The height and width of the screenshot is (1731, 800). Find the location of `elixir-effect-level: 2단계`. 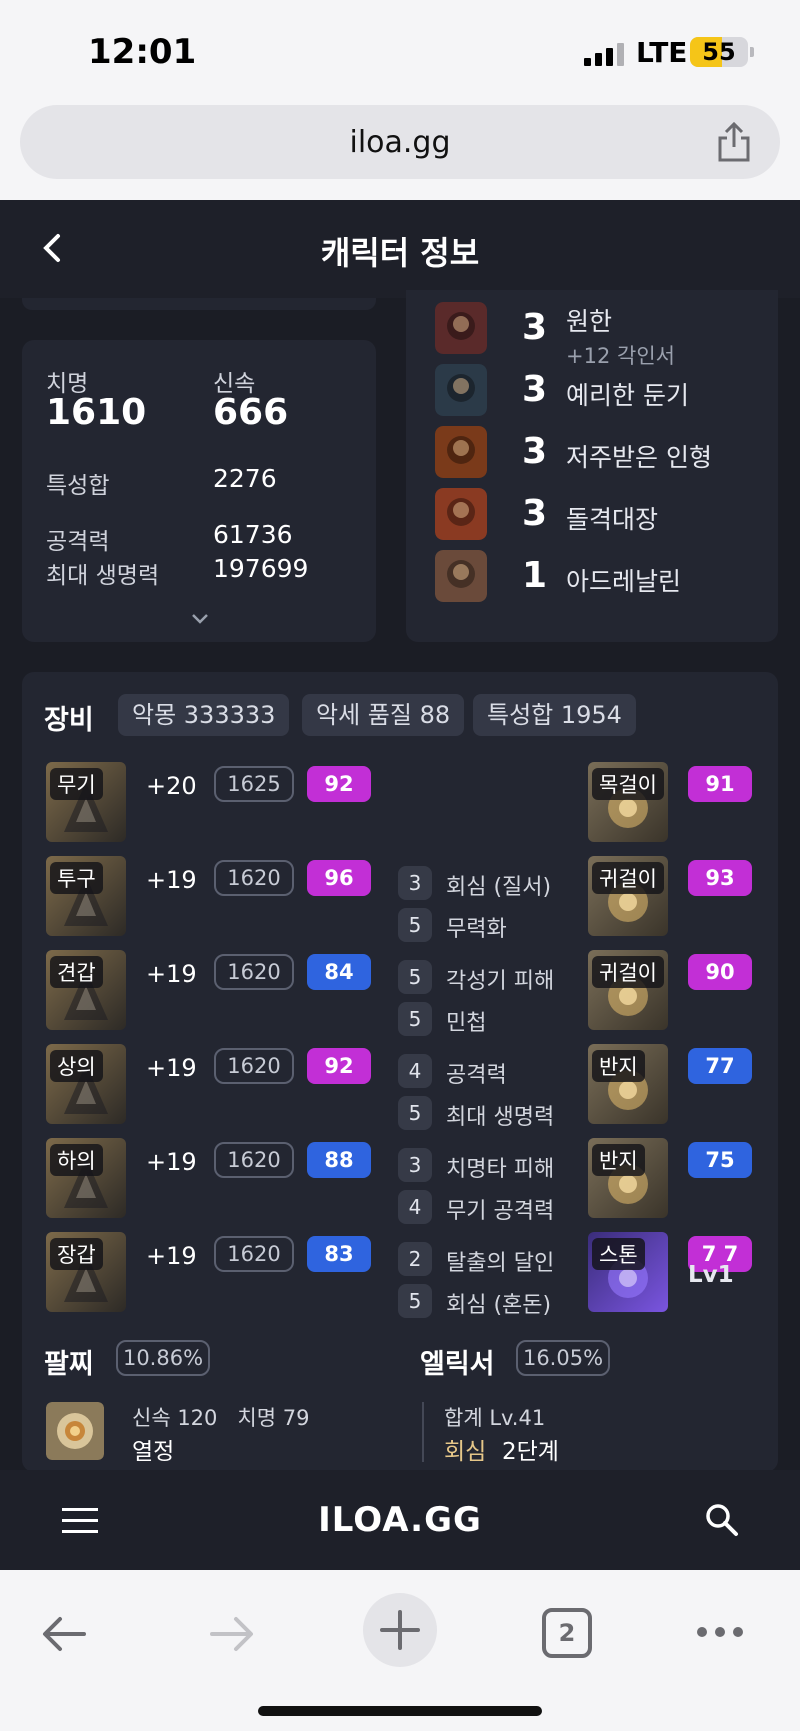

elixir-effect-level: 2단계 is located at coordinates (530, 1452).